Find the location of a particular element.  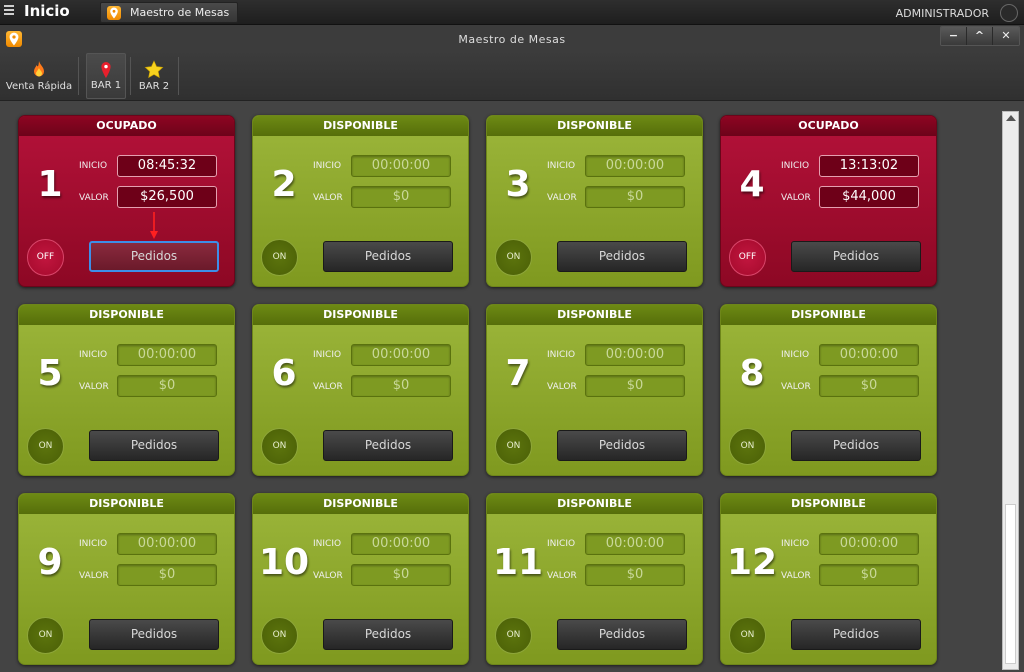

status-badge: OCUPADO is located at coordinates (828, 126).